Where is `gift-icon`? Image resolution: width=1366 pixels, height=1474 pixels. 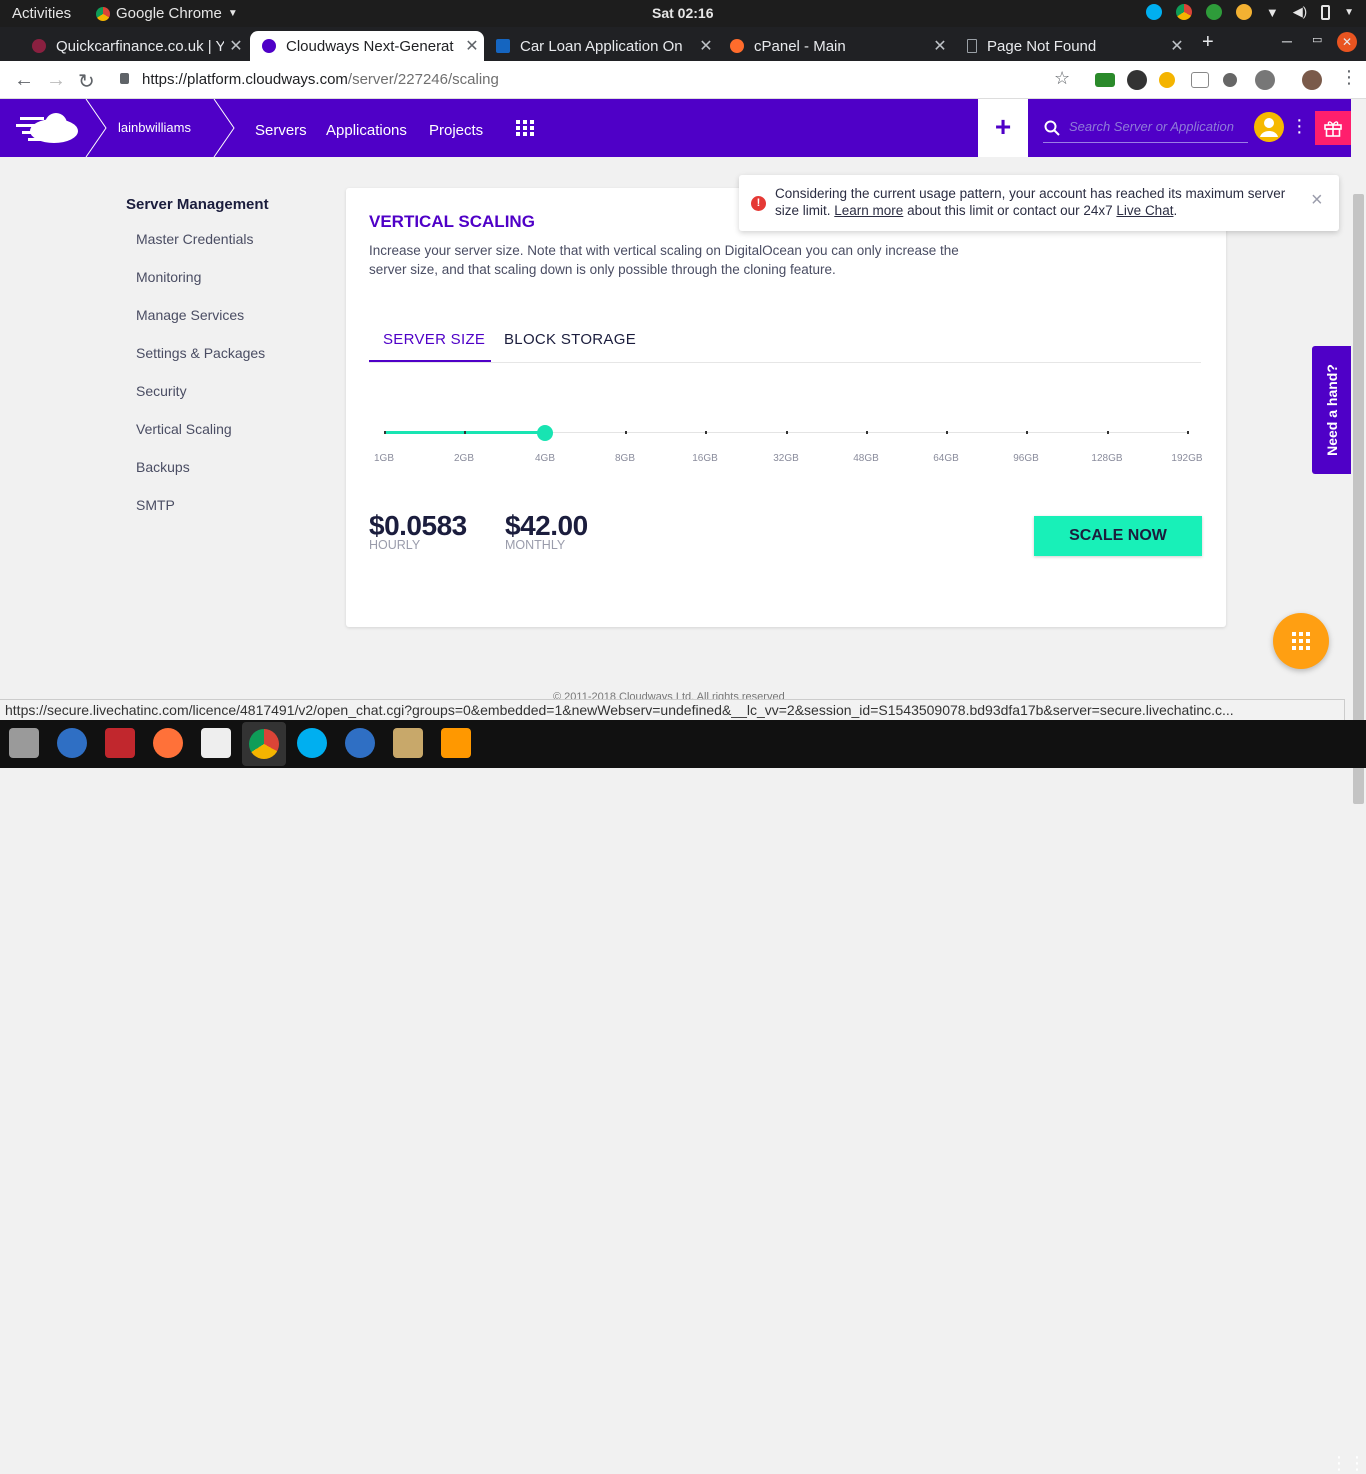
gift-icon is located at coordinates (1333, 128).